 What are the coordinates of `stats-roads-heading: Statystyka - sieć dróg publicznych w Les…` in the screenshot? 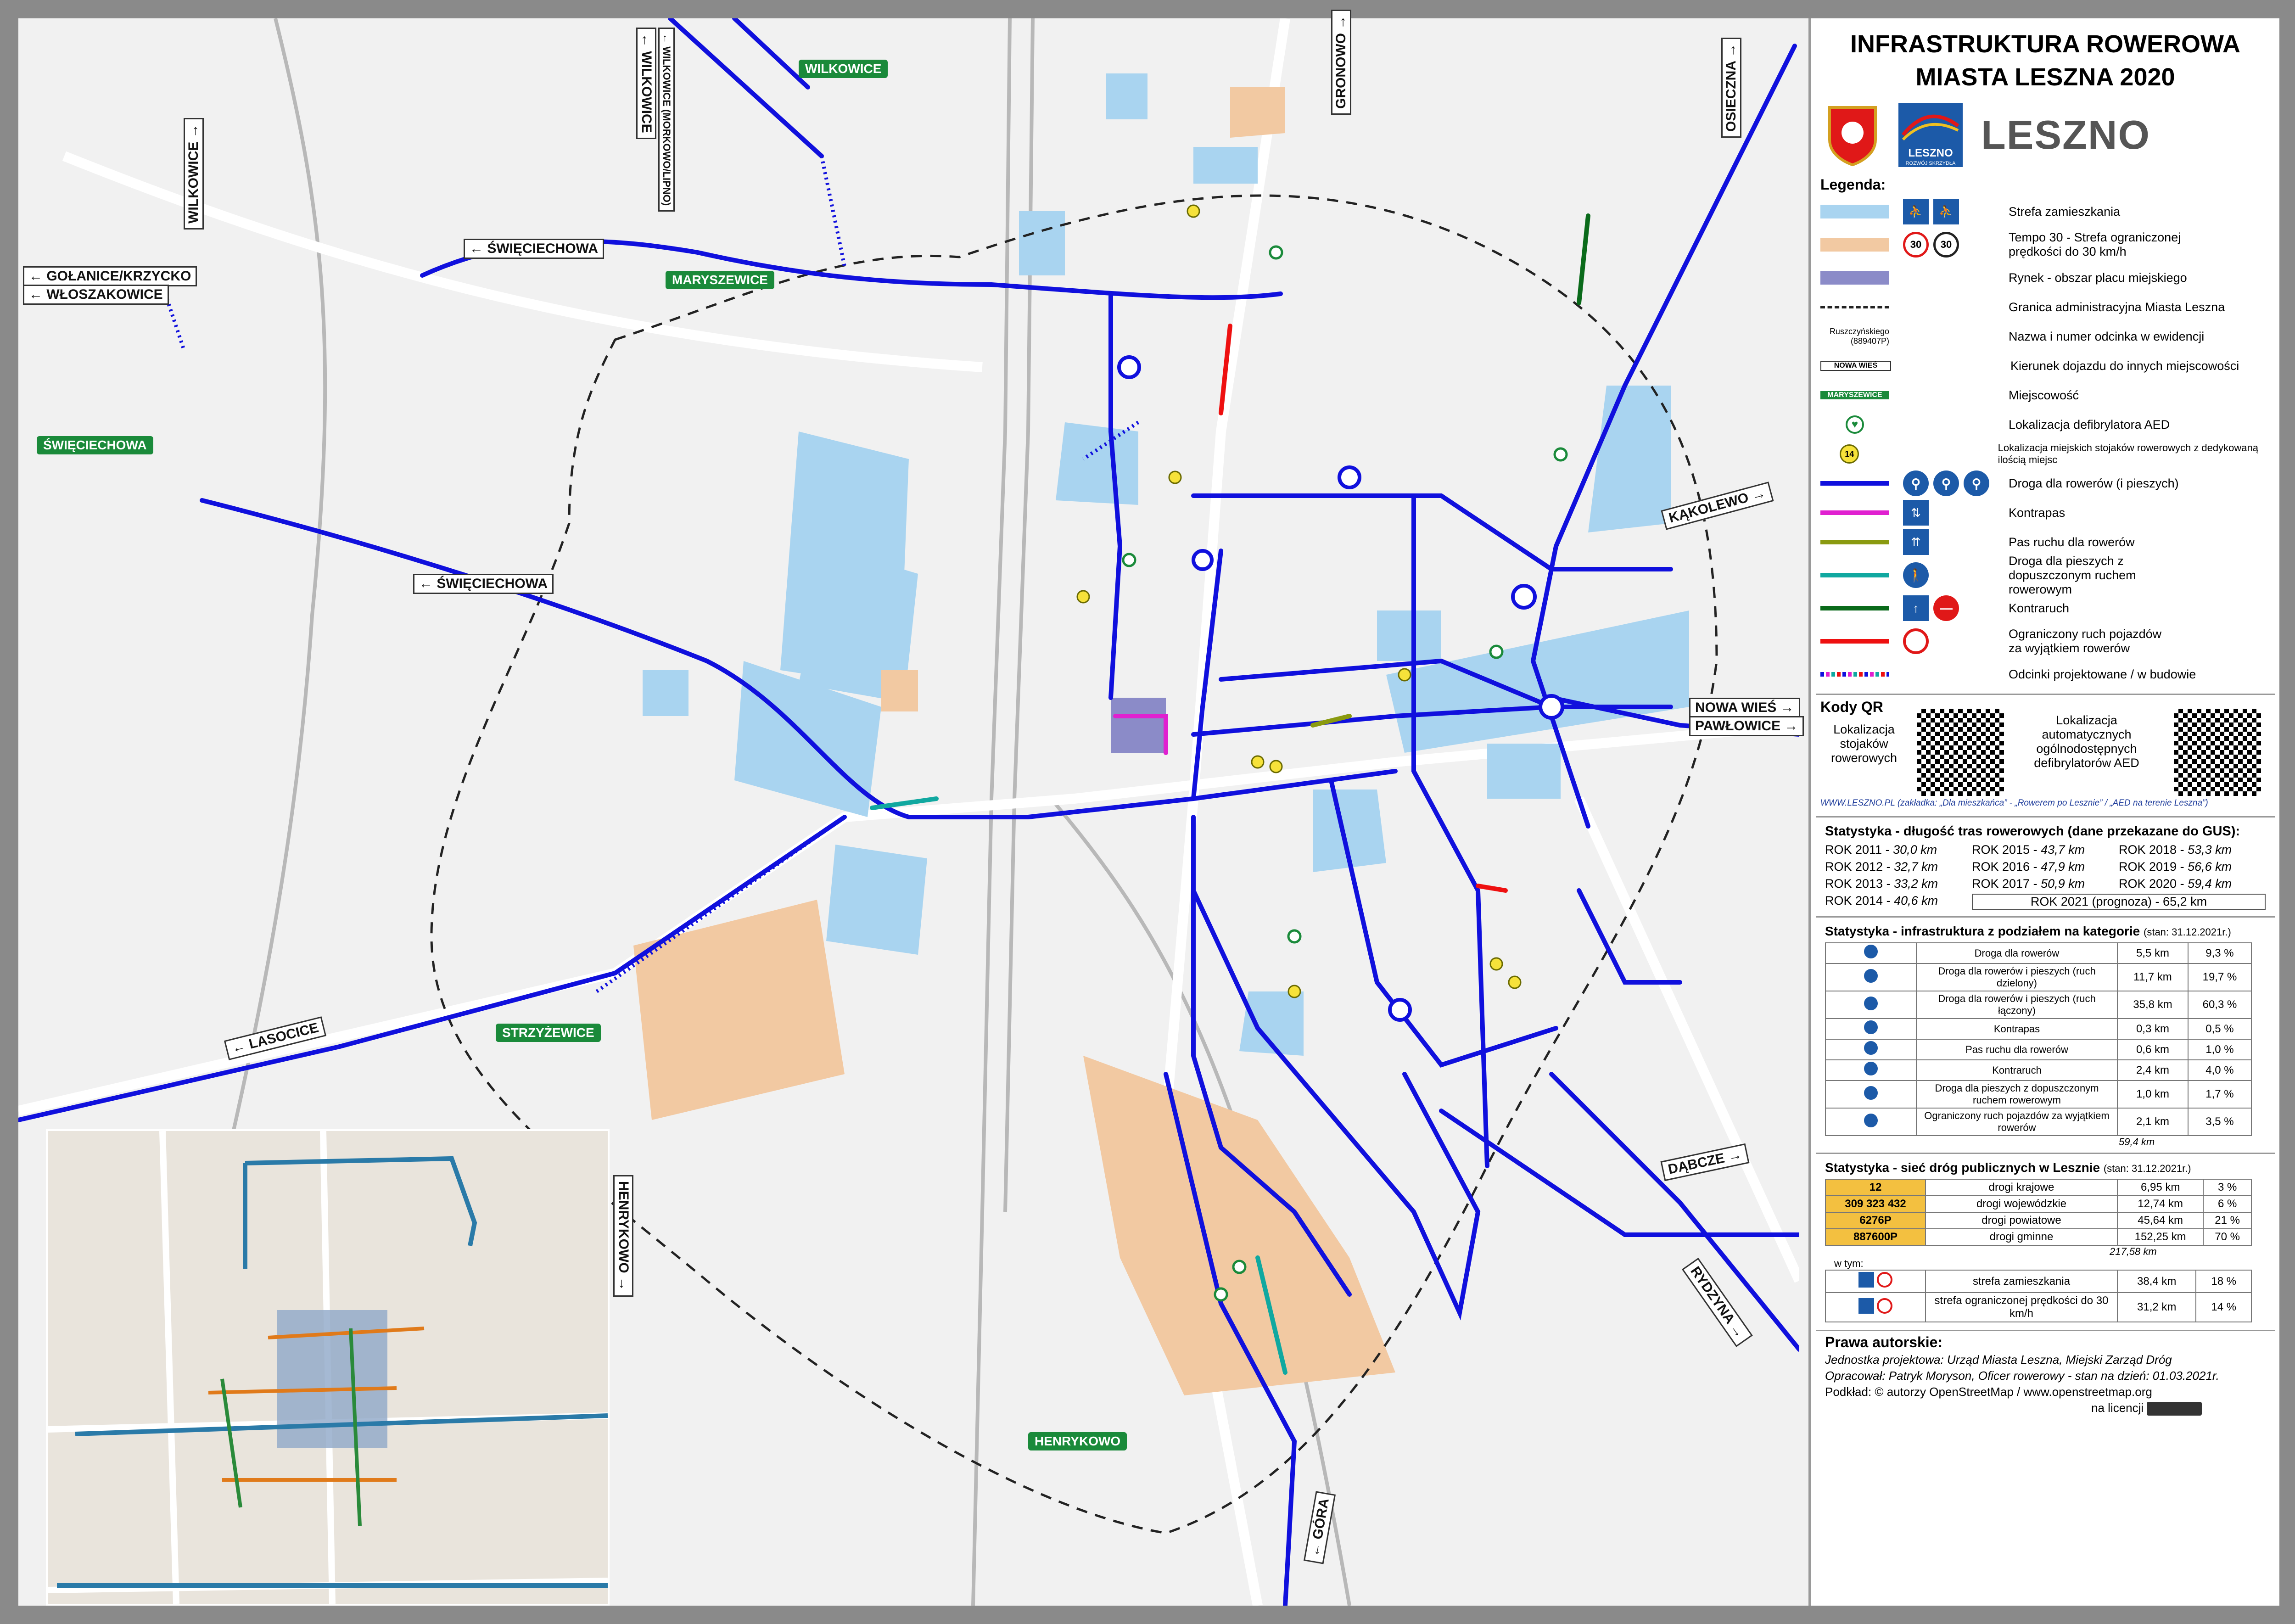 It's located at (1963, 1167).